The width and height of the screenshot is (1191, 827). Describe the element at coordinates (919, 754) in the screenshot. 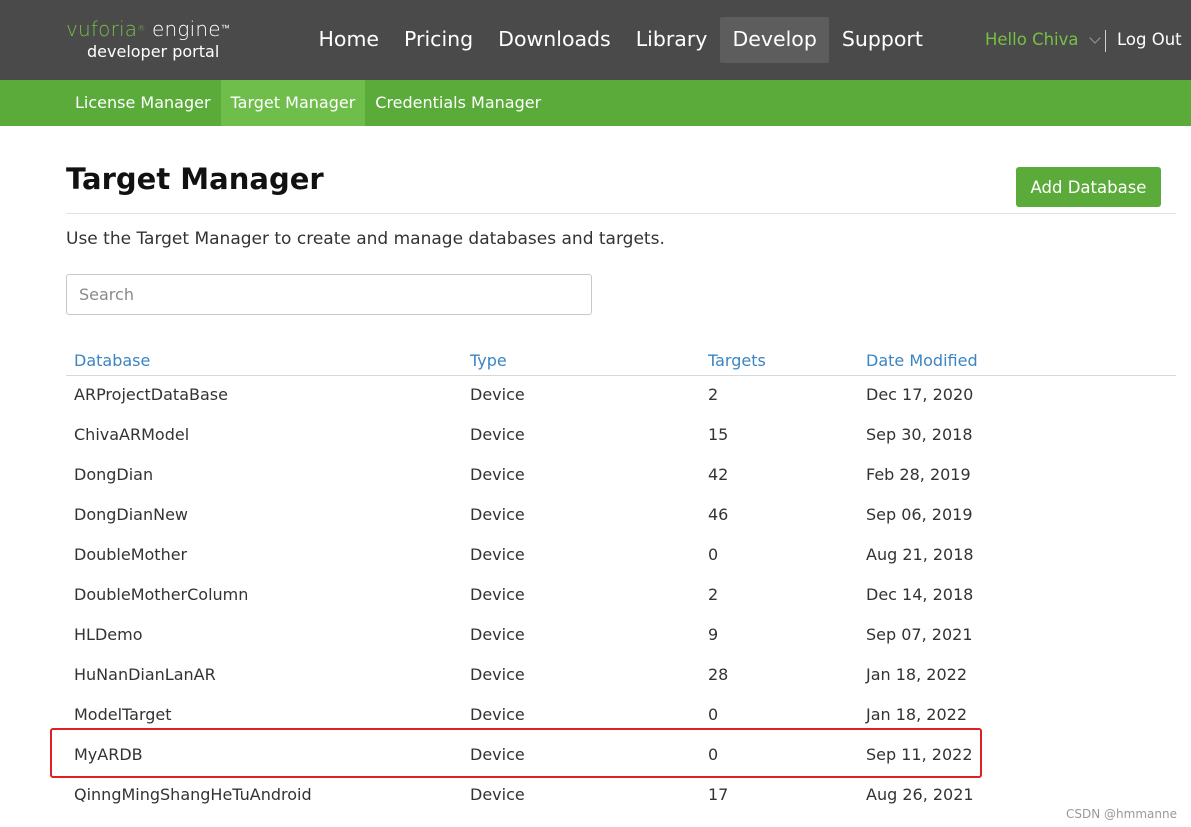

I see `date-modified: Sep 11, 2022` at that location.